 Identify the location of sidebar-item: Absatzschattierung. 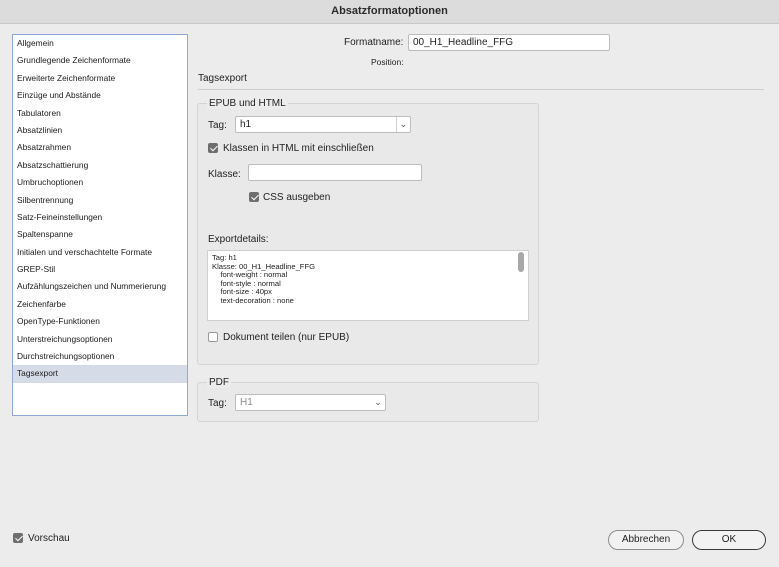
(100, 165).